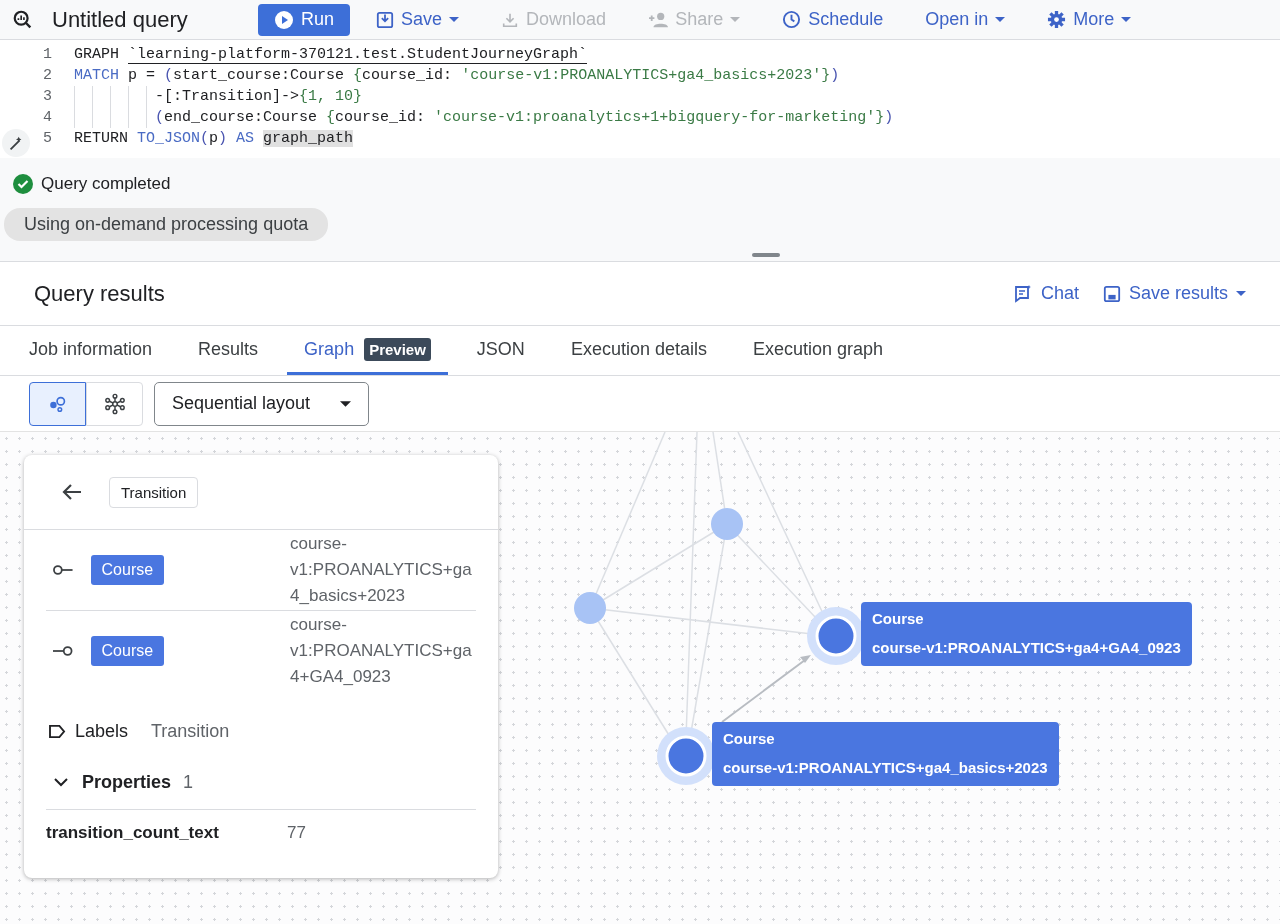  I want to click on target-icon, so click(63, 651).